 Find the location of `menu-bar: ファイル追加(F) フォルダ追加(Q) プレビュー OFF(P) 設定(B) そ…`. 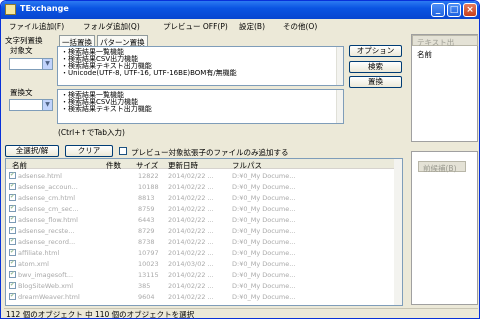

menu-bar: ファイル追加(F) フォルダ追加(Q) プレビュー OFF(P) 設定(B) そ… is located at coordinates (240, 25).